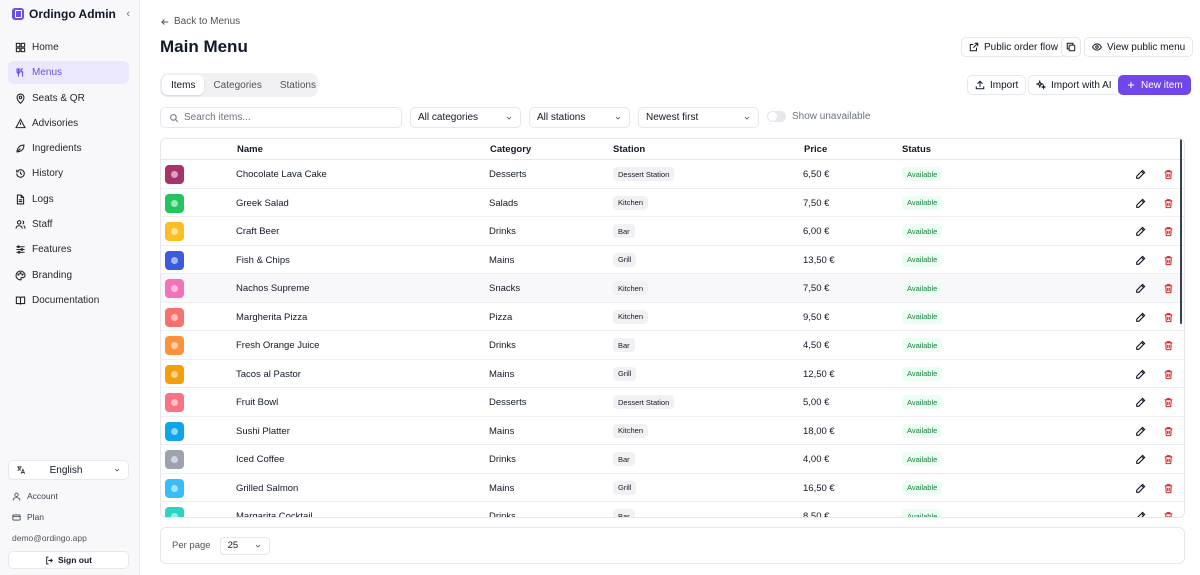 The image size is (1200, 575). I want to click on page-title: Main Menu, so click(204, 46).